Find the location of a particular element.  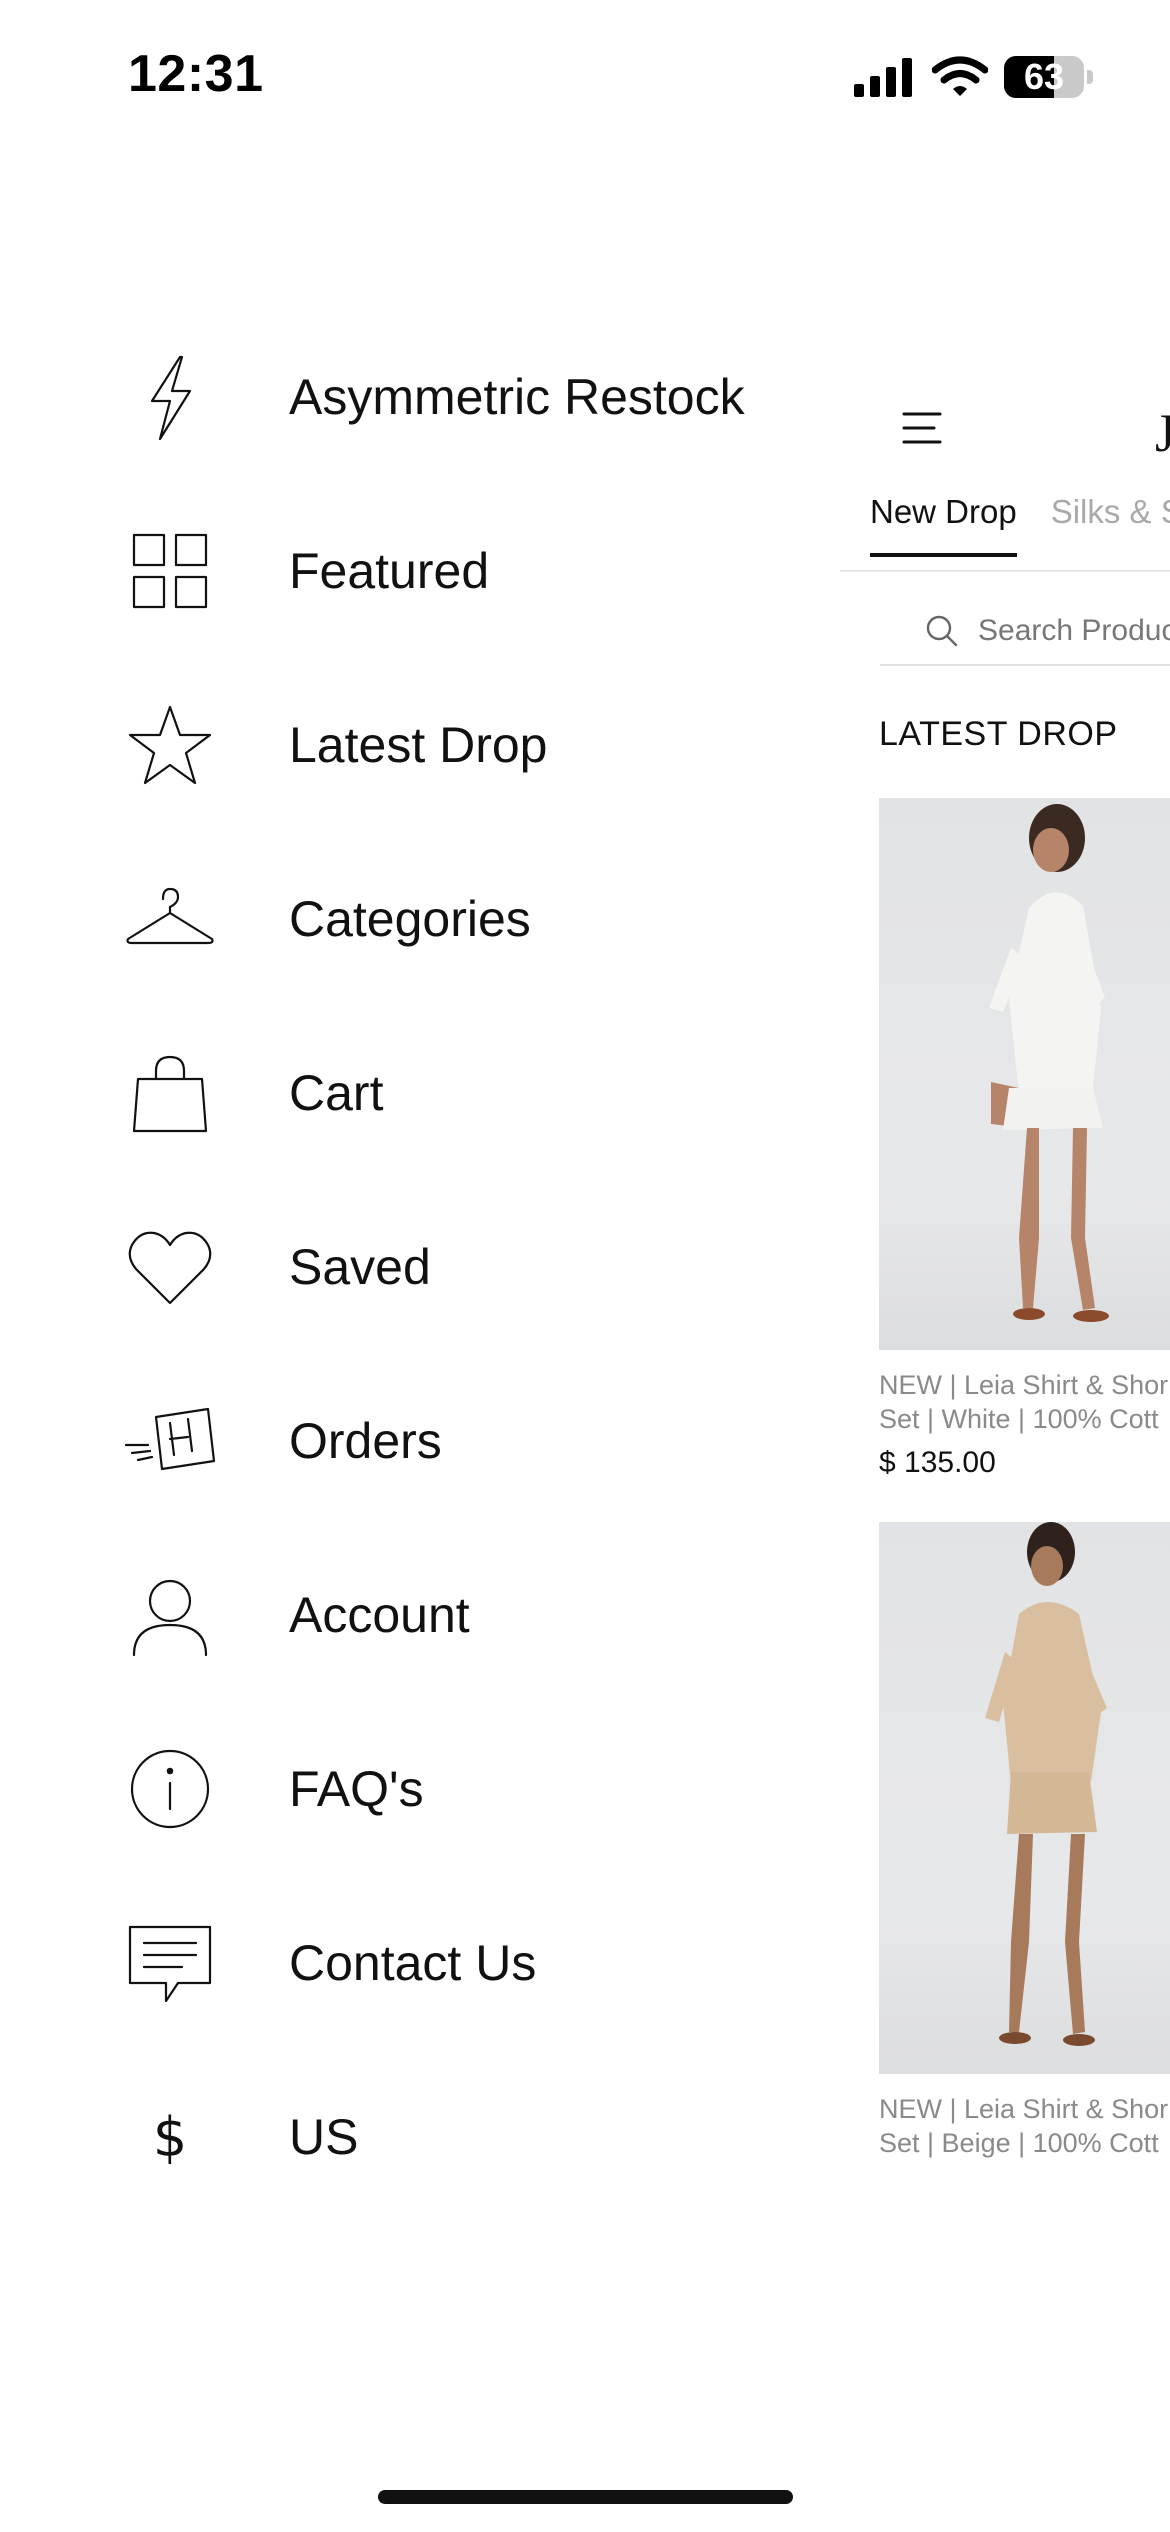

lightning-icon is located at coordinates (170, 397).